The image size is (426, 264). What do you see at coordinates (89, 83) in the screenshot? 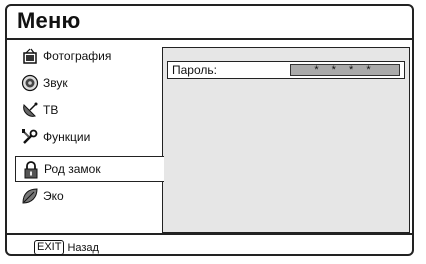
I see `sidebar-item-sound: Звук` at bounding box center [89, 83].